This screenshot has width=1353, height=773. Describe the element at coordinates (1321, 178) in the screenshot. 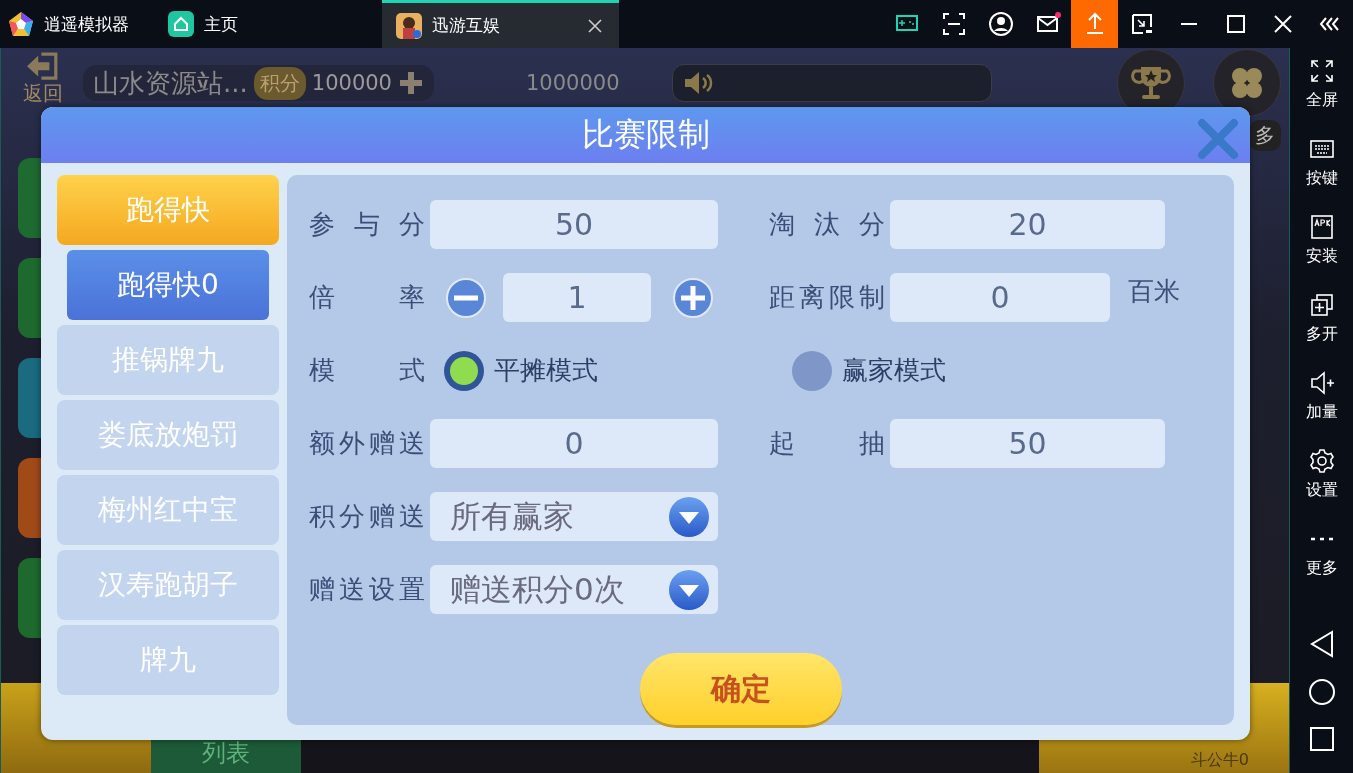

I see `sidebar-label: 按键` at that location.